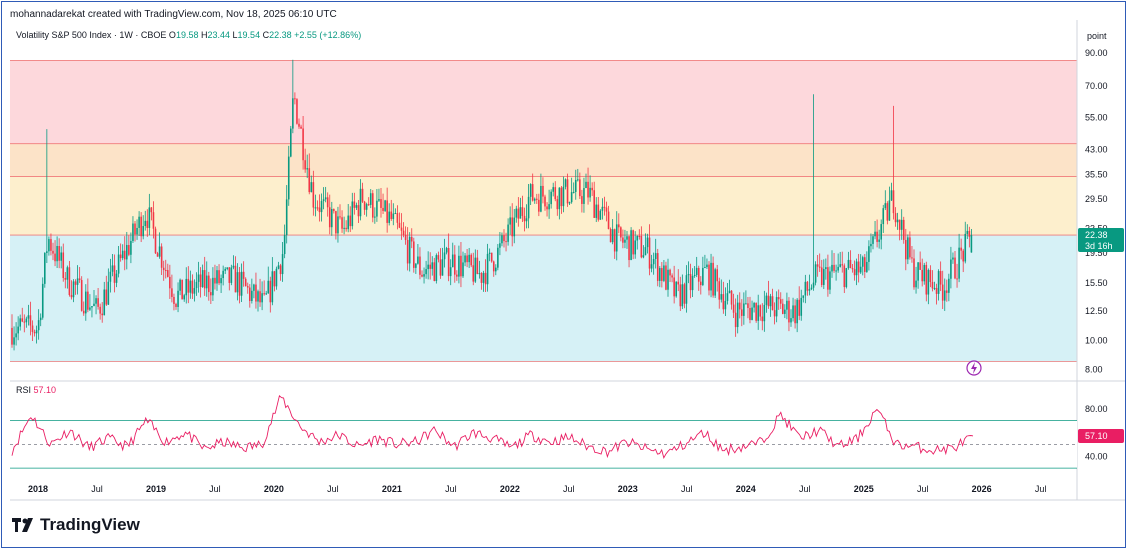 The height and width of the screenshot is (551, 1129). I want to click on price-tick: 90.00, so click(1096, 53).